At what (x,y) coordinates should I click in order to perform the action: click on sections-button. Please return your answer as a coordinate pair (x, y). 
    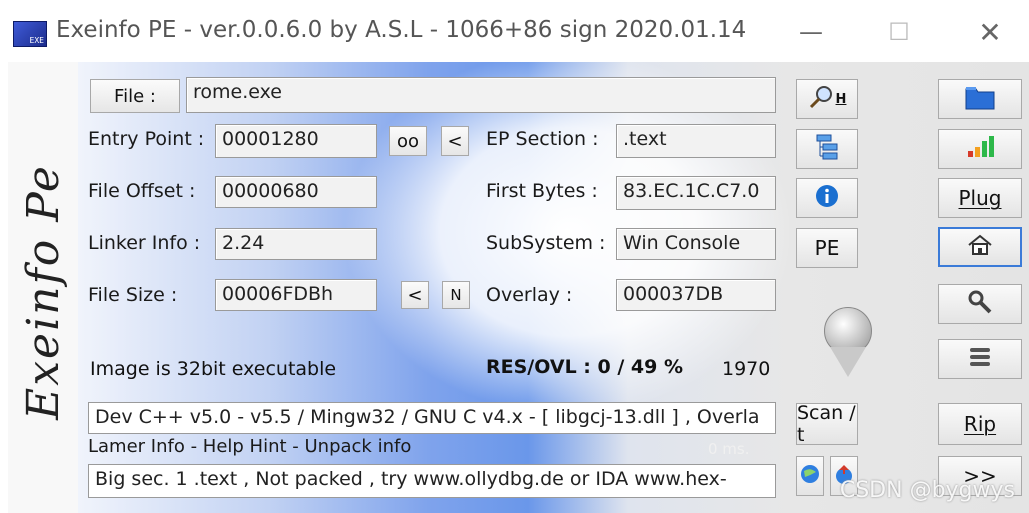
    Looking at the image, I should click on (827, 149).